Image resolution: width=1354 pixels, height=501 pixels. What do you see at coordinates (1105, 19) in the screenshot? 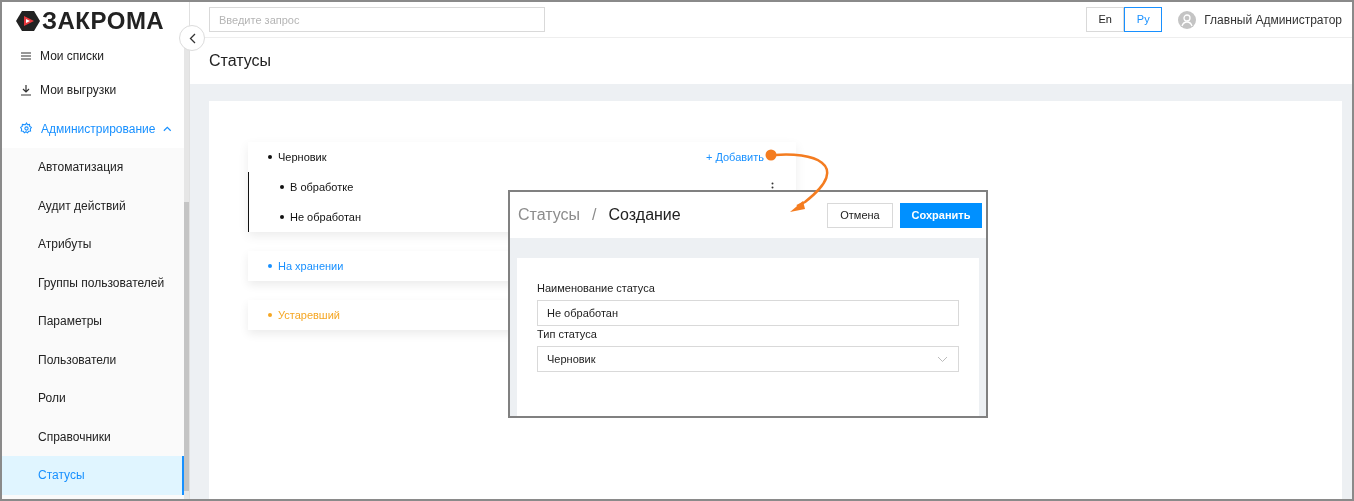
I see `language-toggle: En` at bounding box center [1105, 19].